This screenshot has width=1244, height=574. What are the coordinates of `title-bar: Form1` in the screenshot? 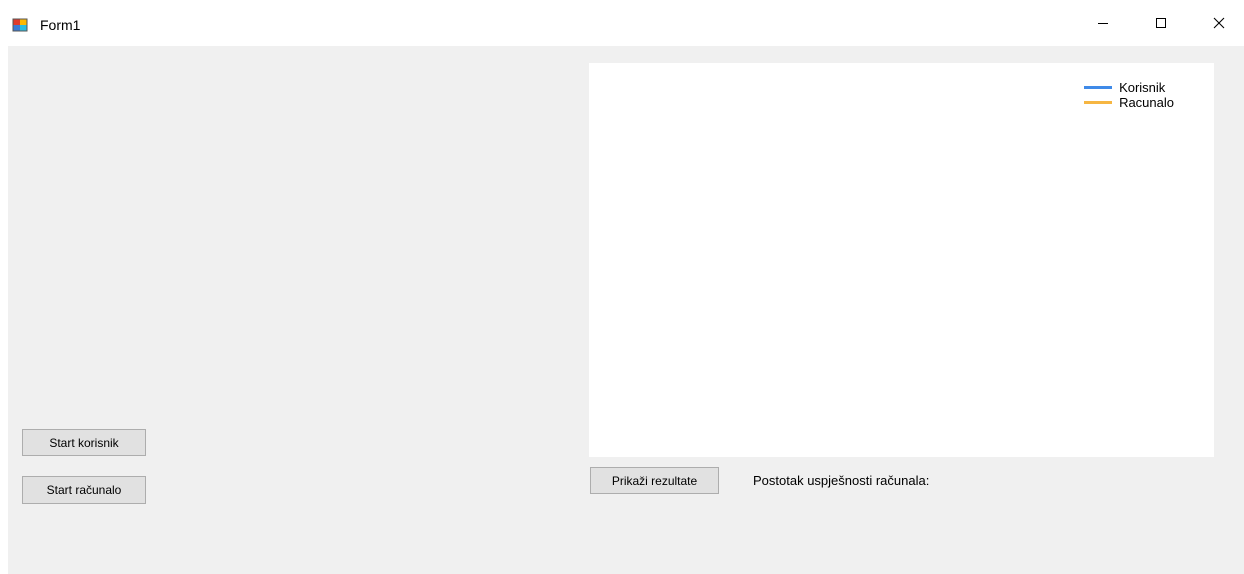 It's located at (622, 23).